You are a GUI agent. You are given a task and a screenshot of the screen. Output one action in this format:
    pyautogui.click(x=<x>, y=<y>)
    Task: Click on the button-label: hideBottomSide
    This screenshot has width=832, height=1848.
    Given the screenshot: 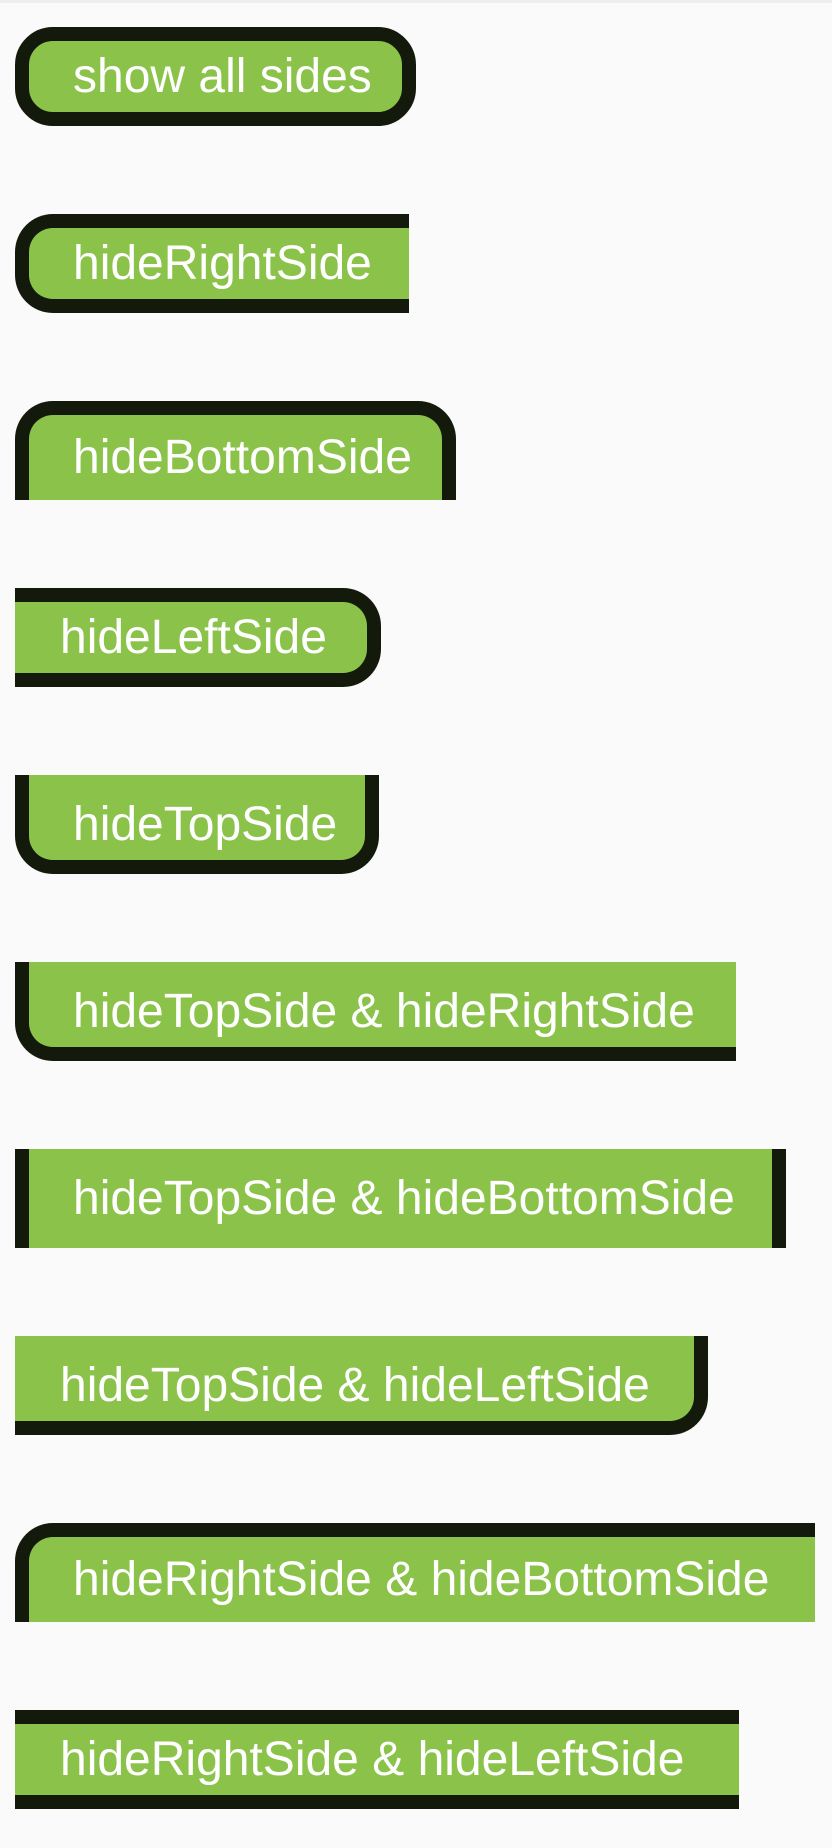 What is the action you would take?
    pyautogui.click(x=242, y=457)
    